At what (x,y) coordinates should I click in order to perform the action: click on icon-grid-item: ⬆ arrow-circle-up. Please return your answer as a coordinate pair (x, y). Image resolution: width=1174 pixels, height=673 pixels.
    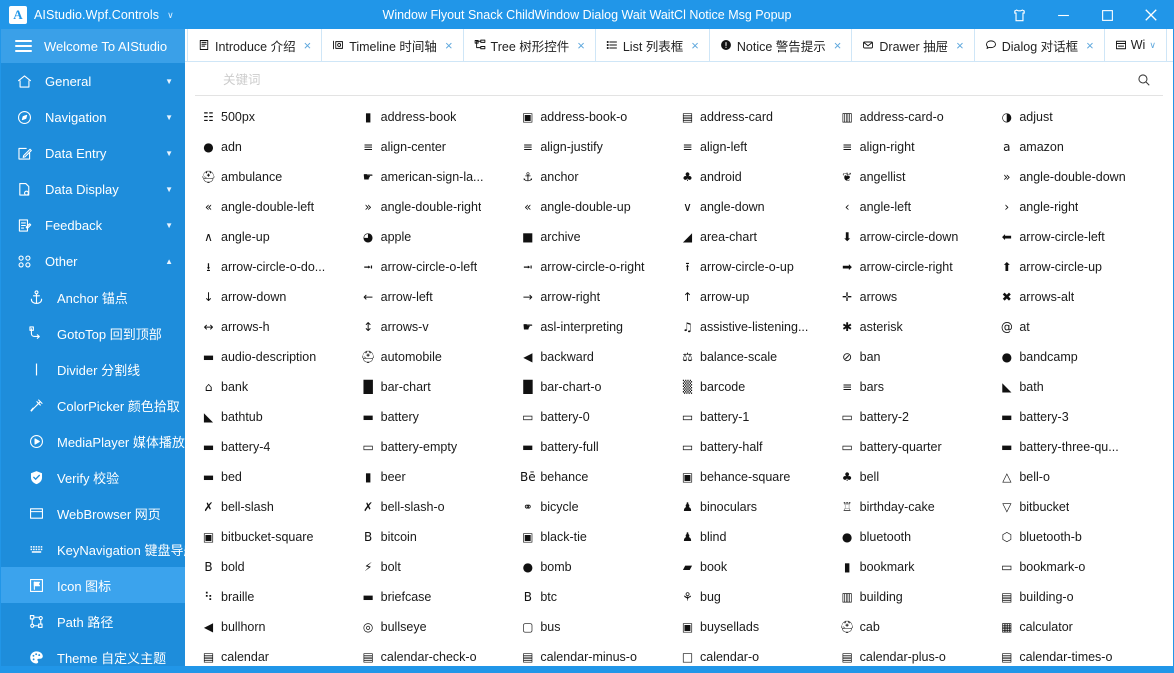
    Looking at the image, I should click on (1079, 267).